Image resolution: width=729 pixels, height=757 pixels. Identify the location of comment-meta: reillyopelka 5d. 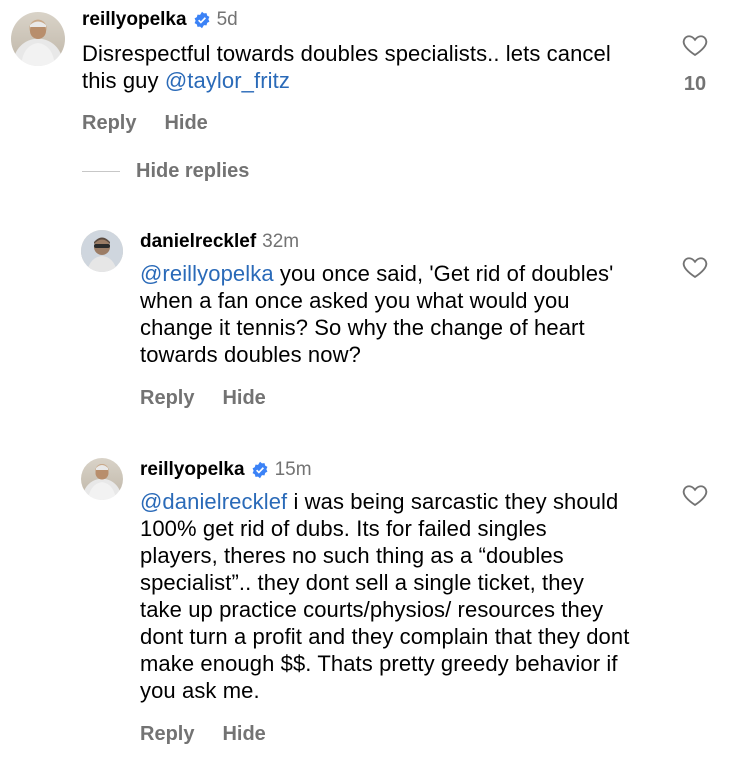
(362, 20).